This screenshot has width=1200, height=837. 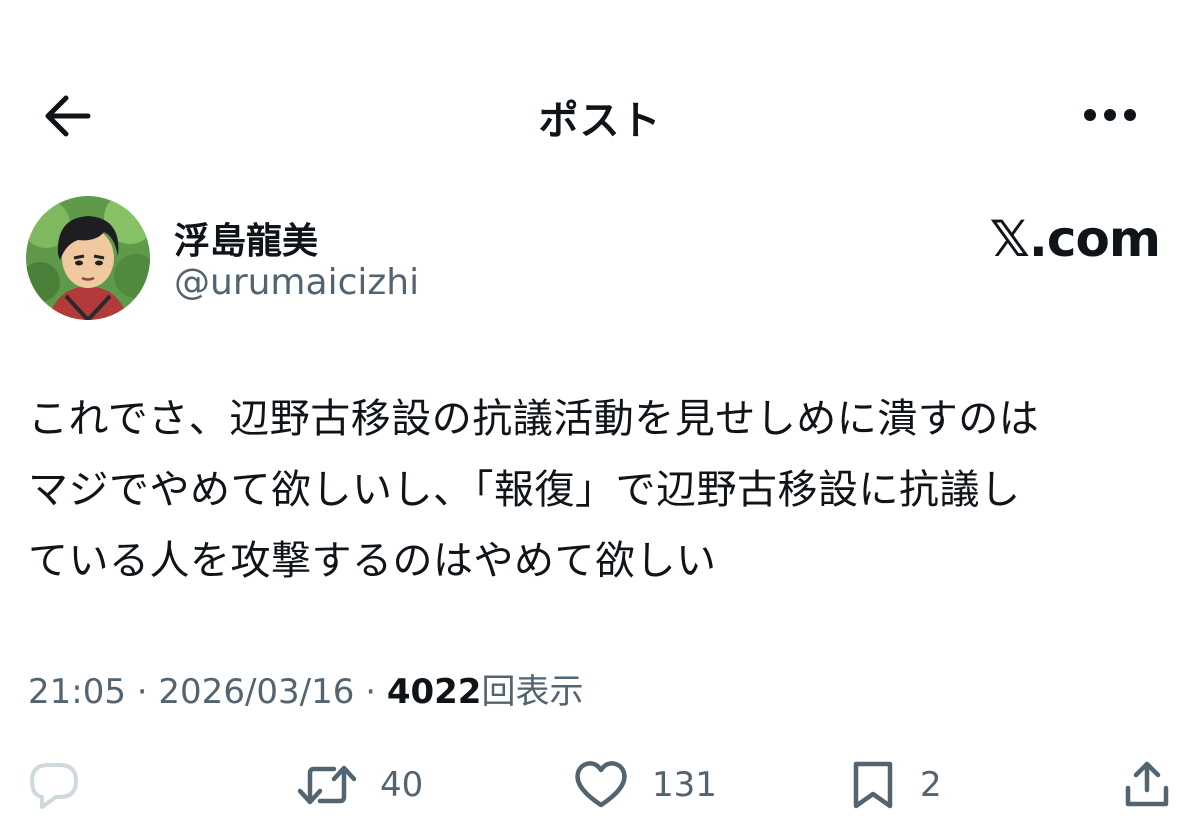 I want to click on more-options-button, so click(x=1110, y=115).